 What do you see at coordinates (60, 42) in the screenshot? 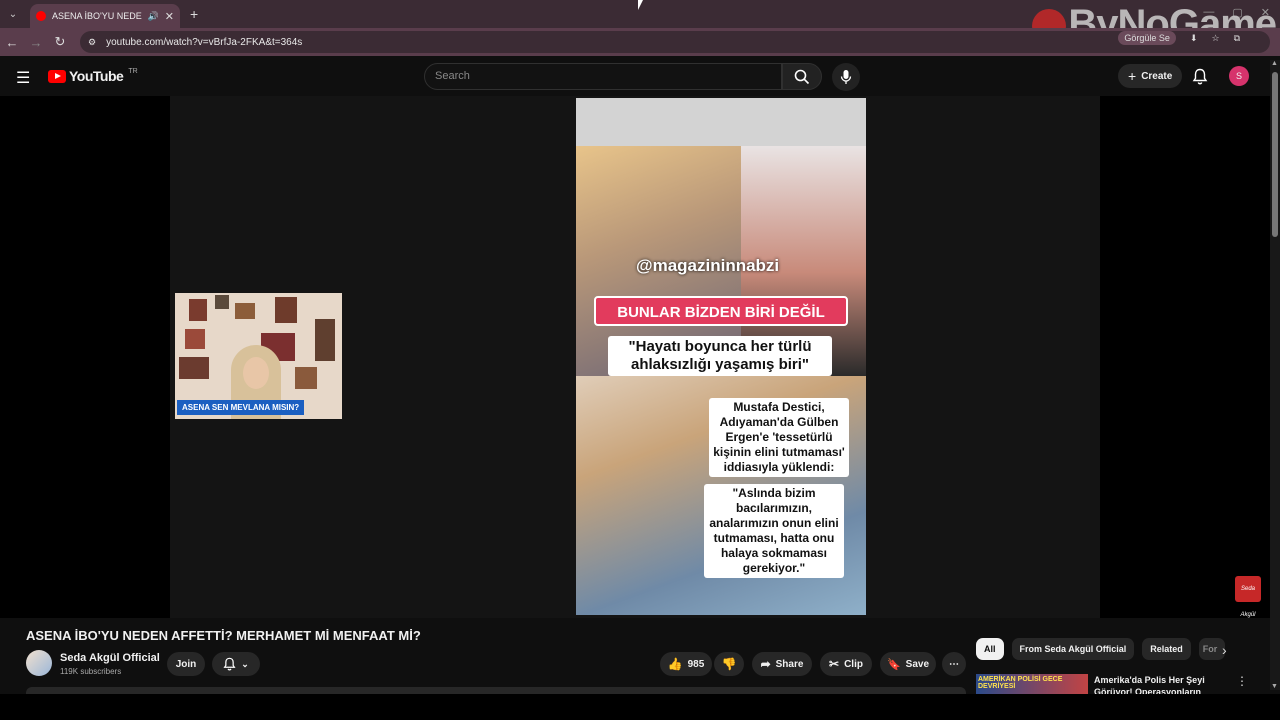
I see `reload-icon: ↻` at bounding box center [60, 42].